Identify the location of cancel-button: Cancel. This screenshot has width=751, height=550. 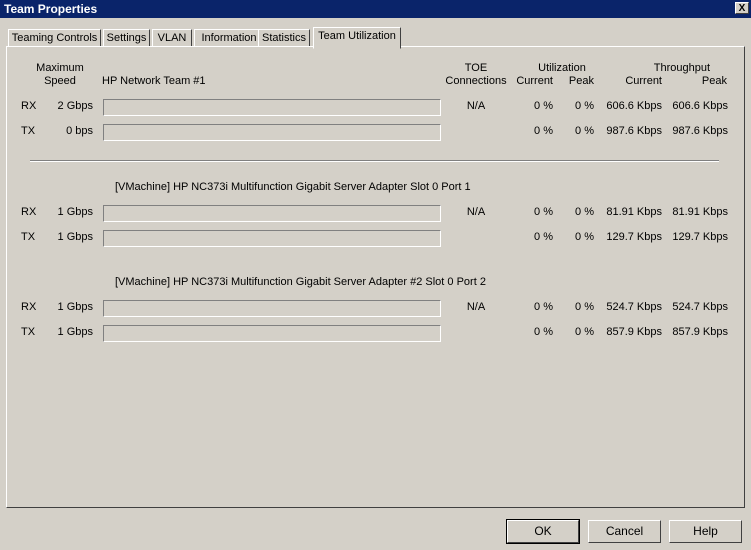
(624, 531).